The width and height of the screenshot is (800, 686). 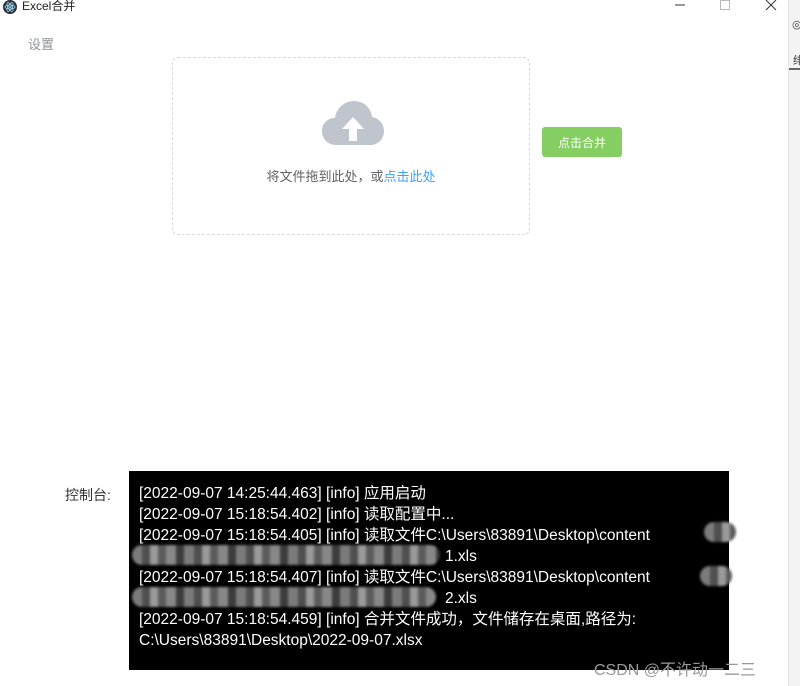 I want to click on minimize-button, so click(x=680, y=7).